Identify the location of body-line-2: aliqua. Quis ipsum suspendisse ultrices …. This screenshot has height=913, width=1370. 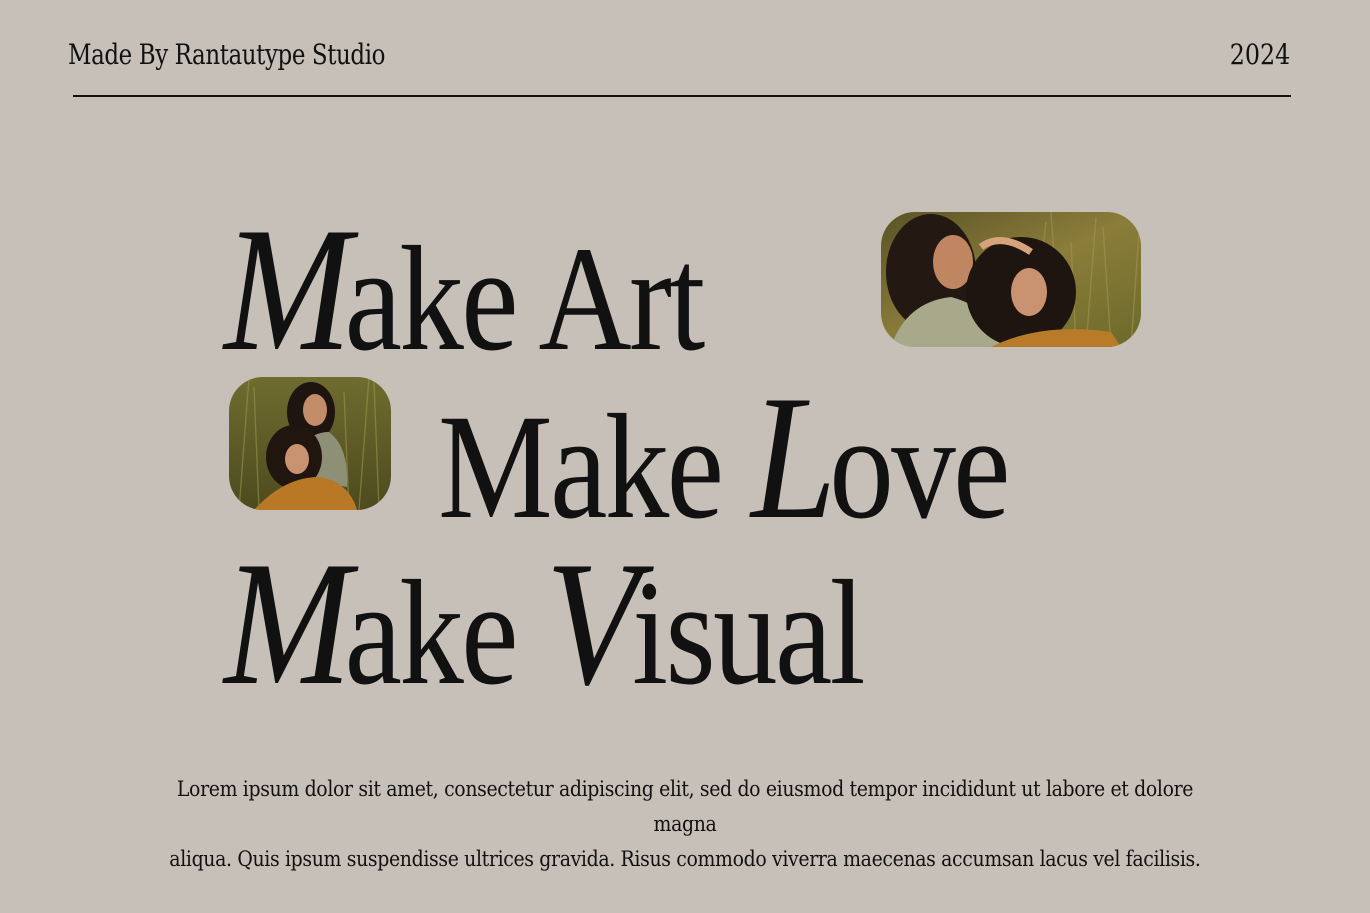
(685, 859).